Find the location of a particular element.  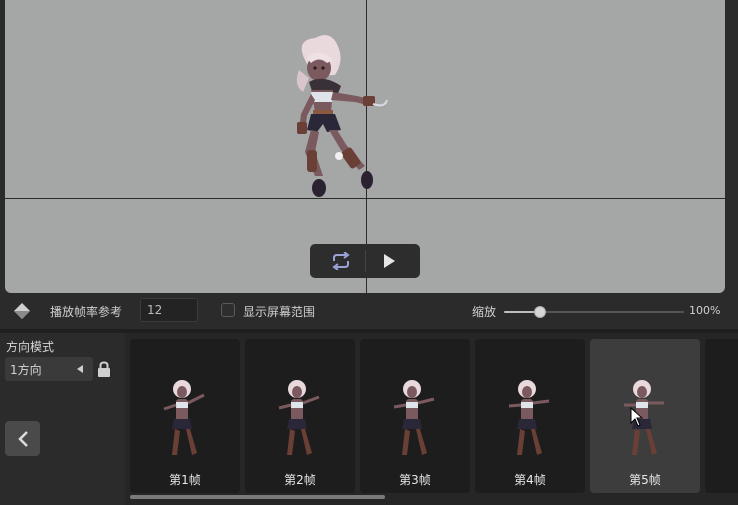

zoom-label: 缩放 is located at coordinates (484, 312).